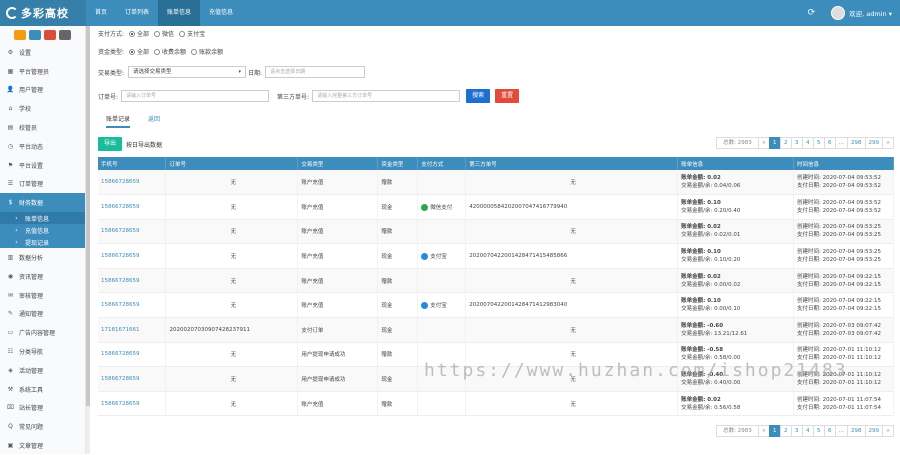 The image size is (900, 455). What do you see at coordinates (43, 13) in the screenshot?
I see `logo: 多彩高校` at bounding box center [43, 13].